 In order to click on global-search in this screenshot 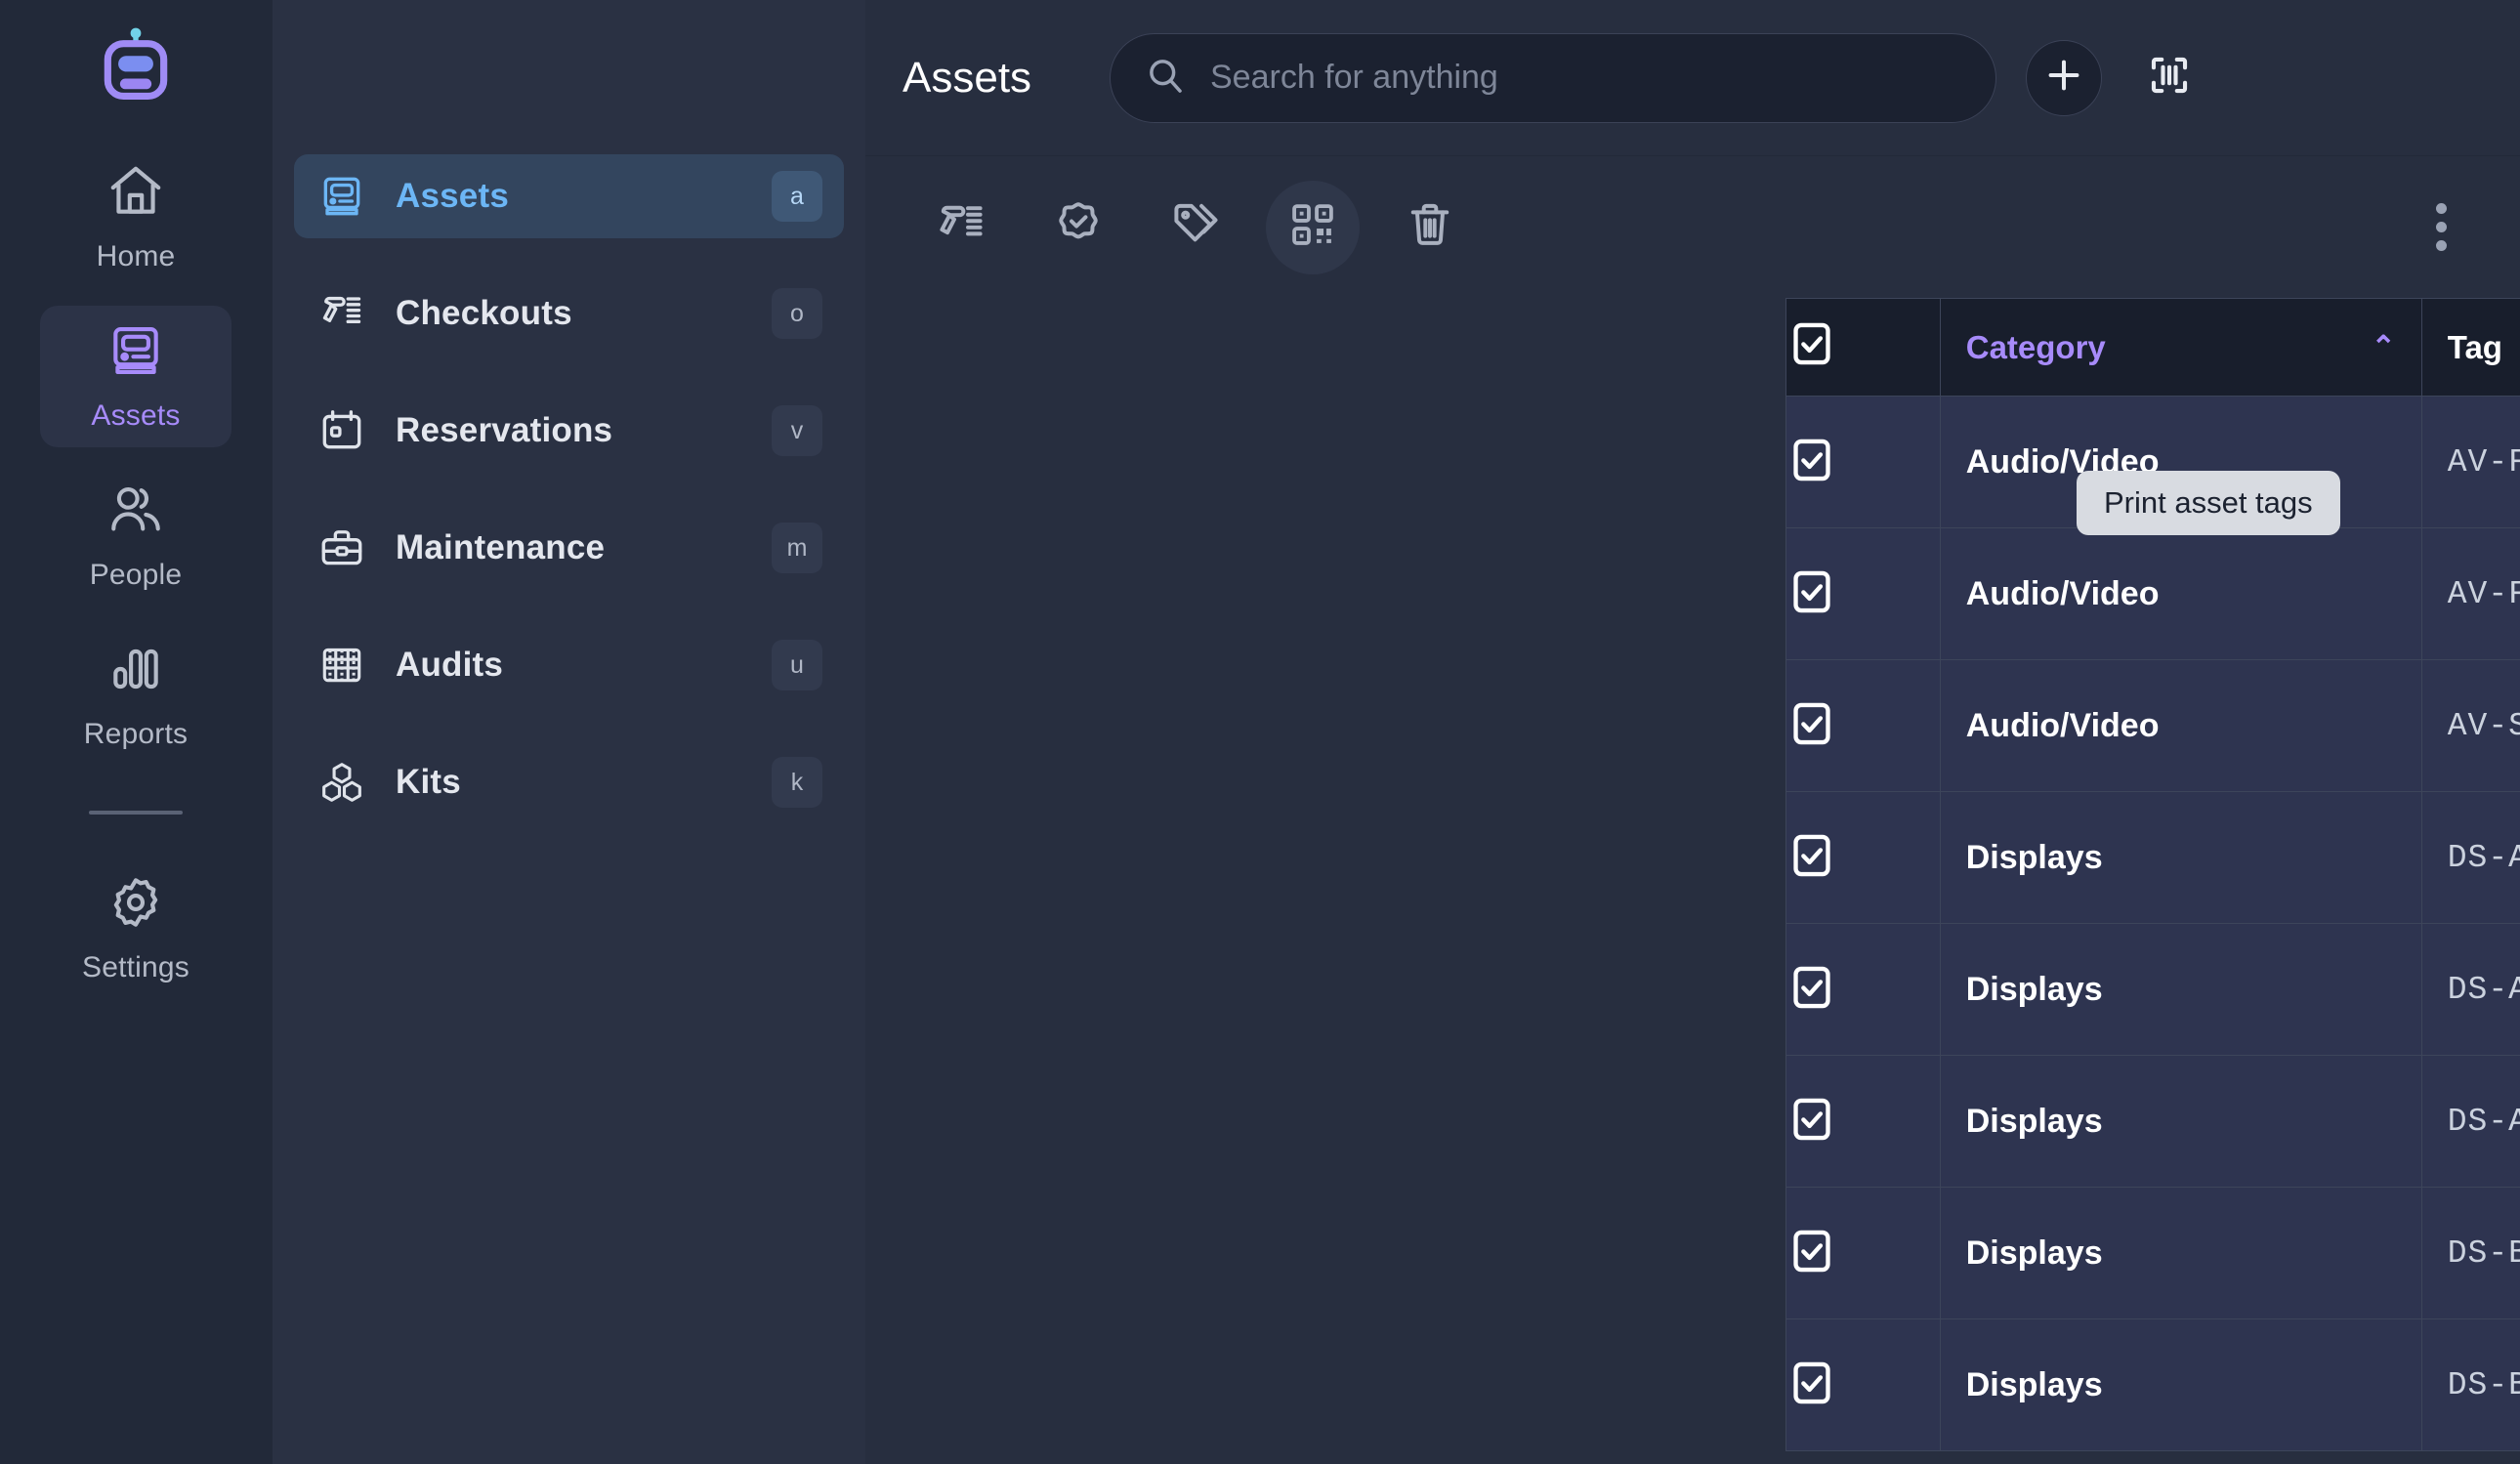, I will do `click(1553, 77)`.